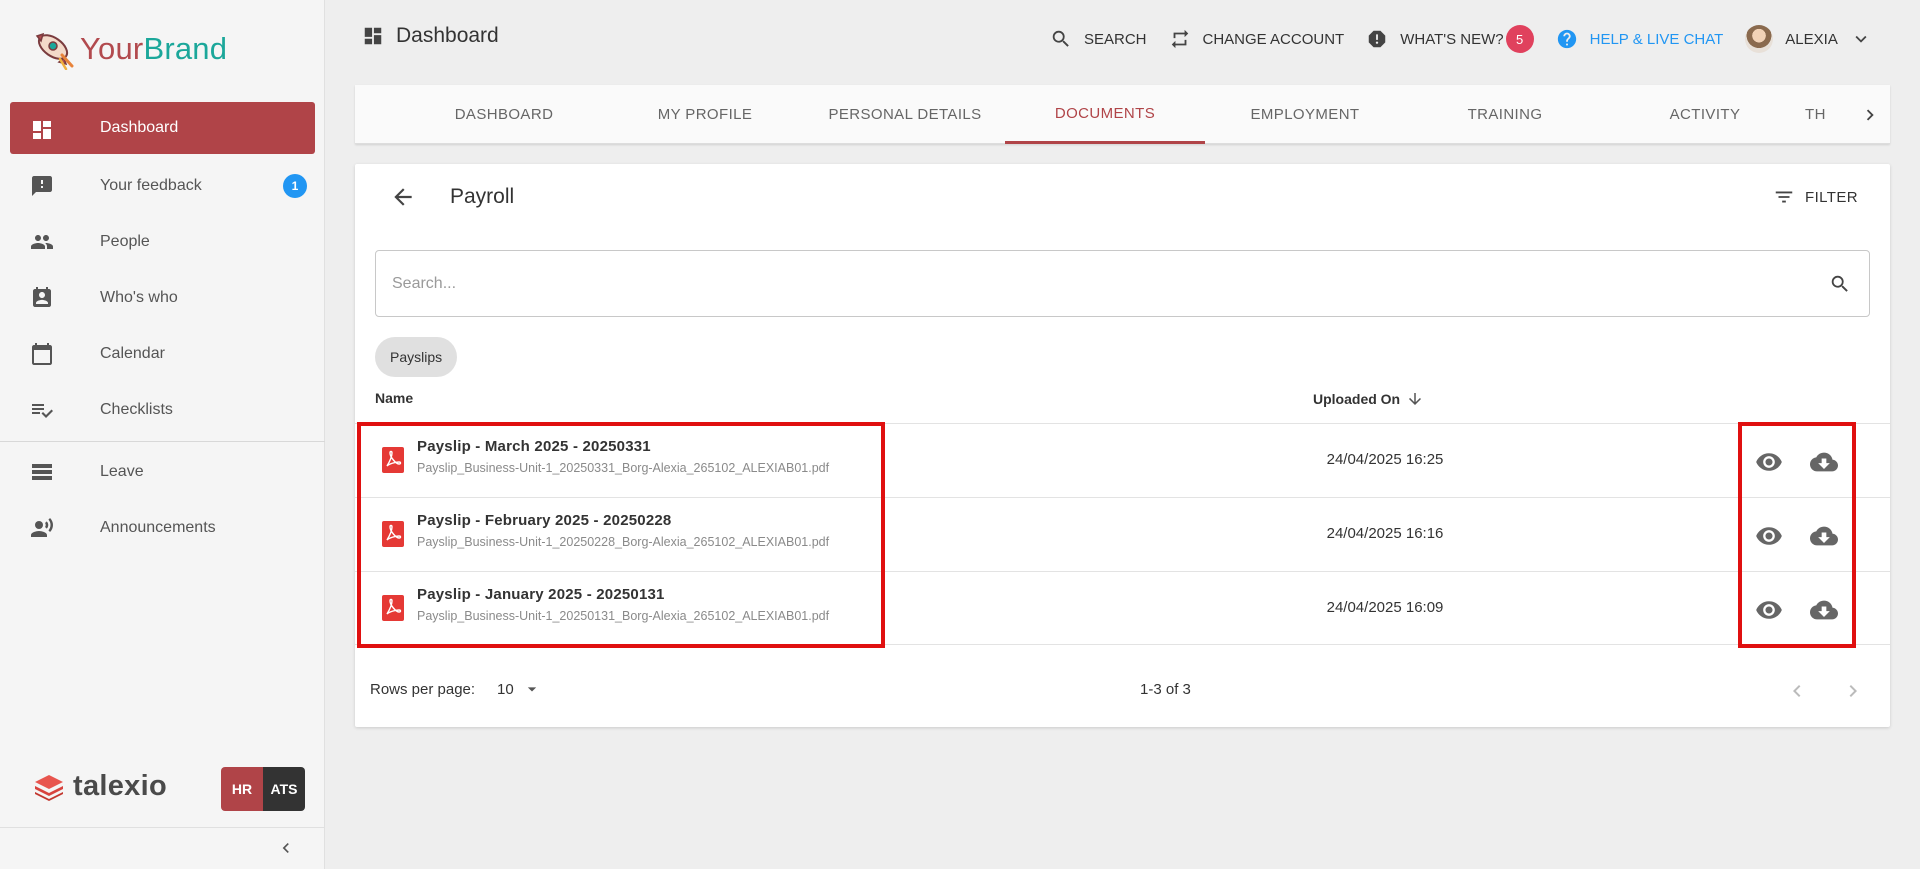 The width and height of the screenshot is (1920, 869). I want to click on document-title: Payslip - February 2025 - 20250228, so click(544, 520).